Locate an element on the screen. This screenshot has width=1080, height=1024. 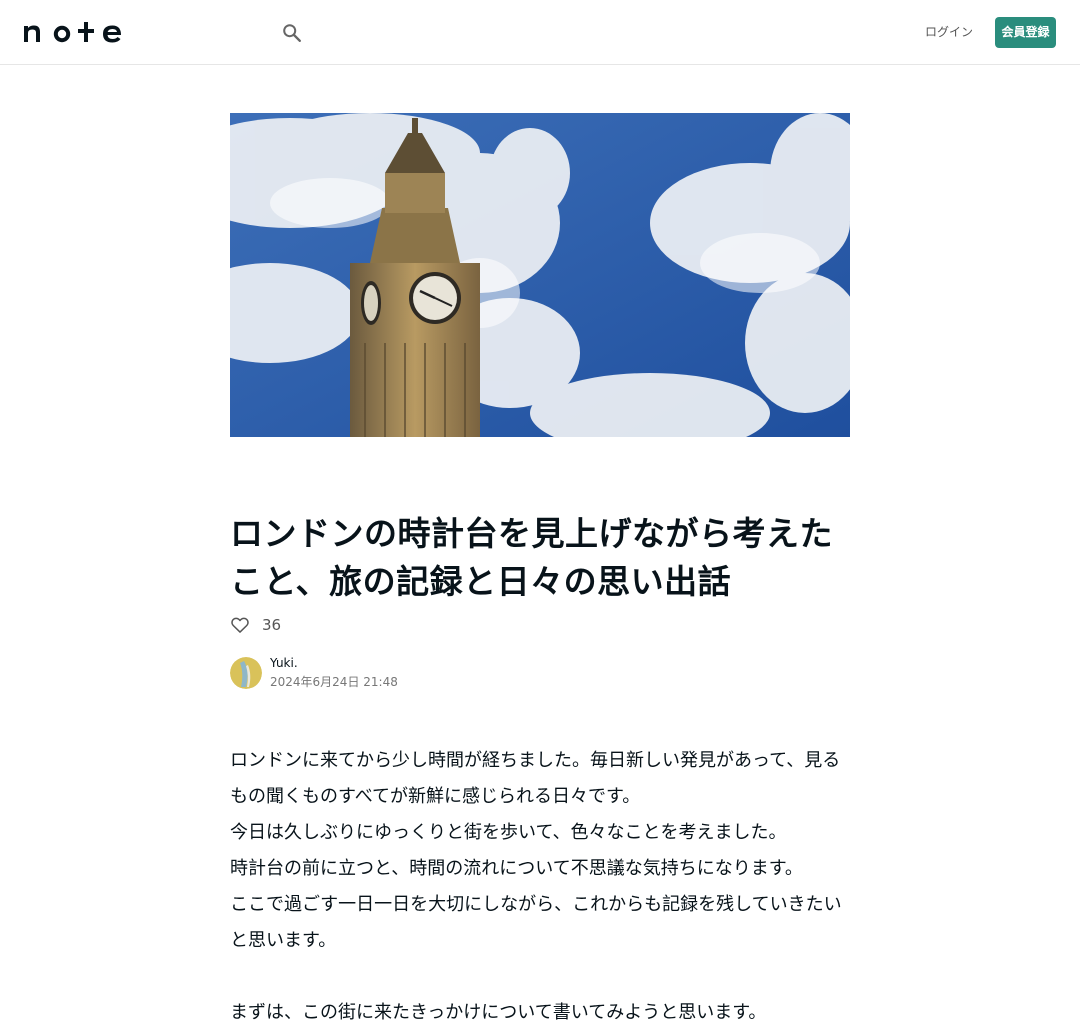
body-paragraph: 時計台の前に立つと、時間の流れについて不思議な気持ちになります。 is located at coordinates (516, 868).